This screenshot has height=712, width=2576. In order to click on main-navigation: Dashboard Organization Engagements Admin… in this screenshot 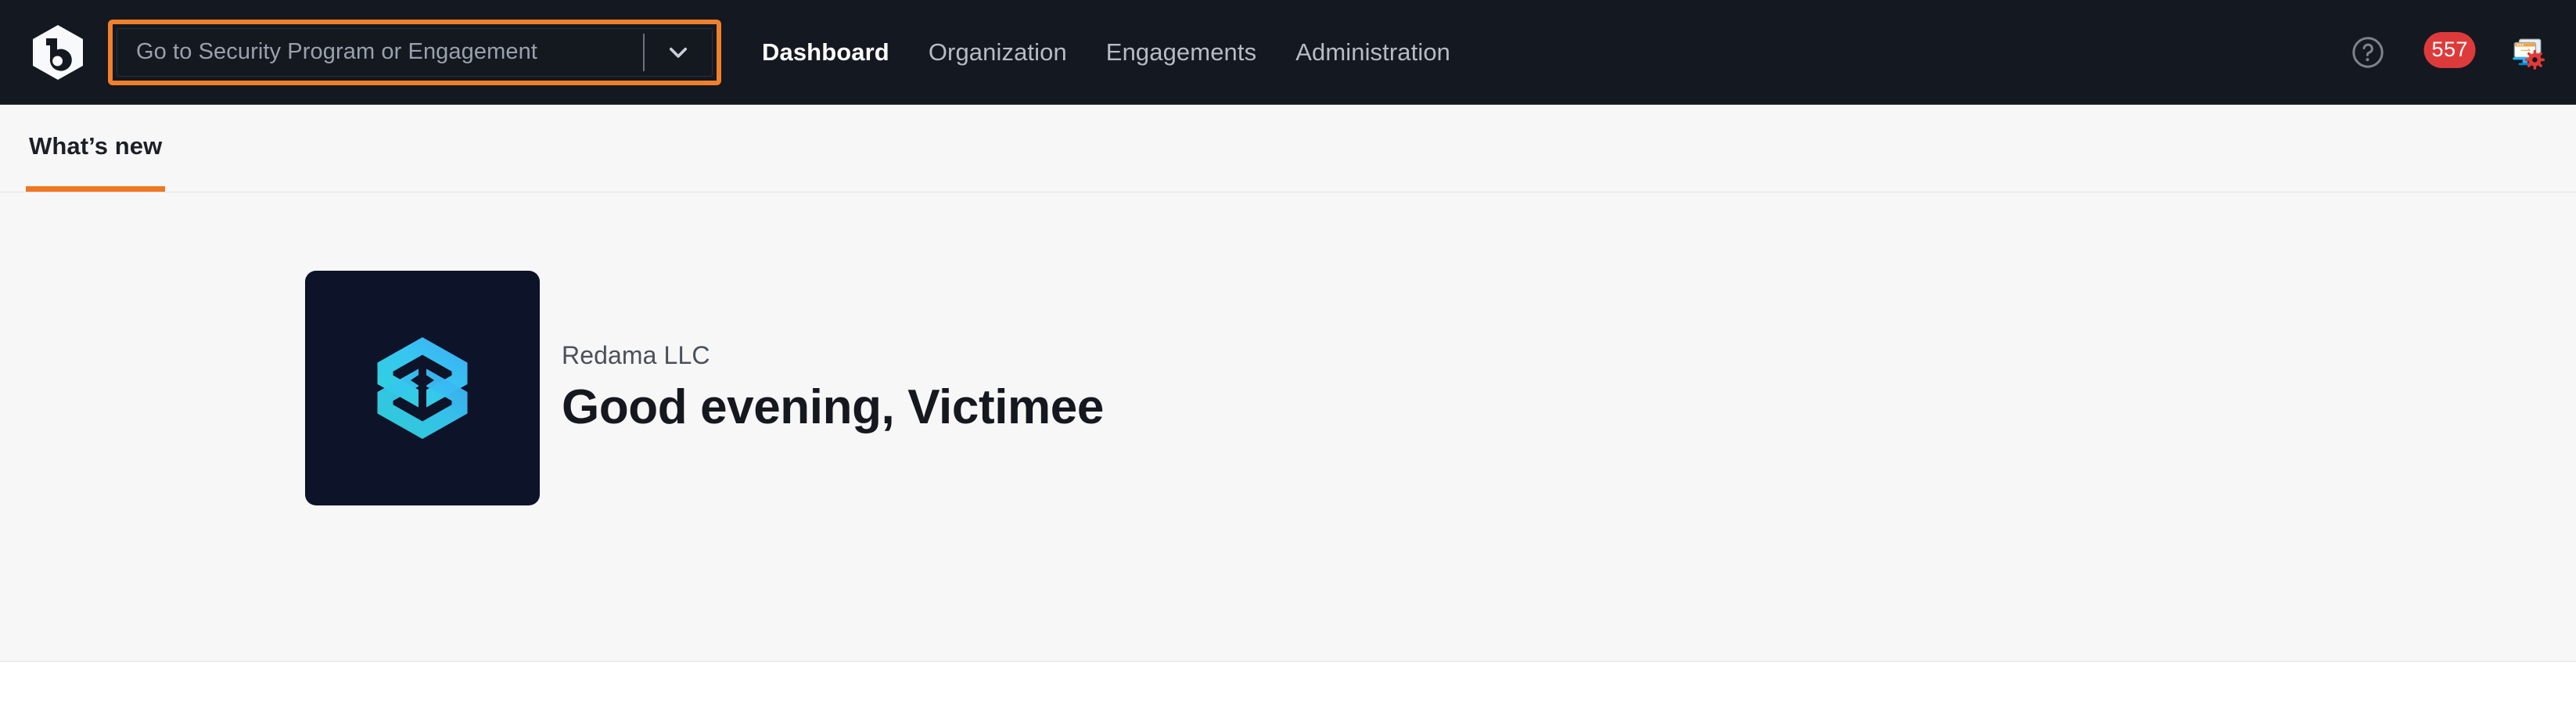, I will do `click(1106, 52)`.